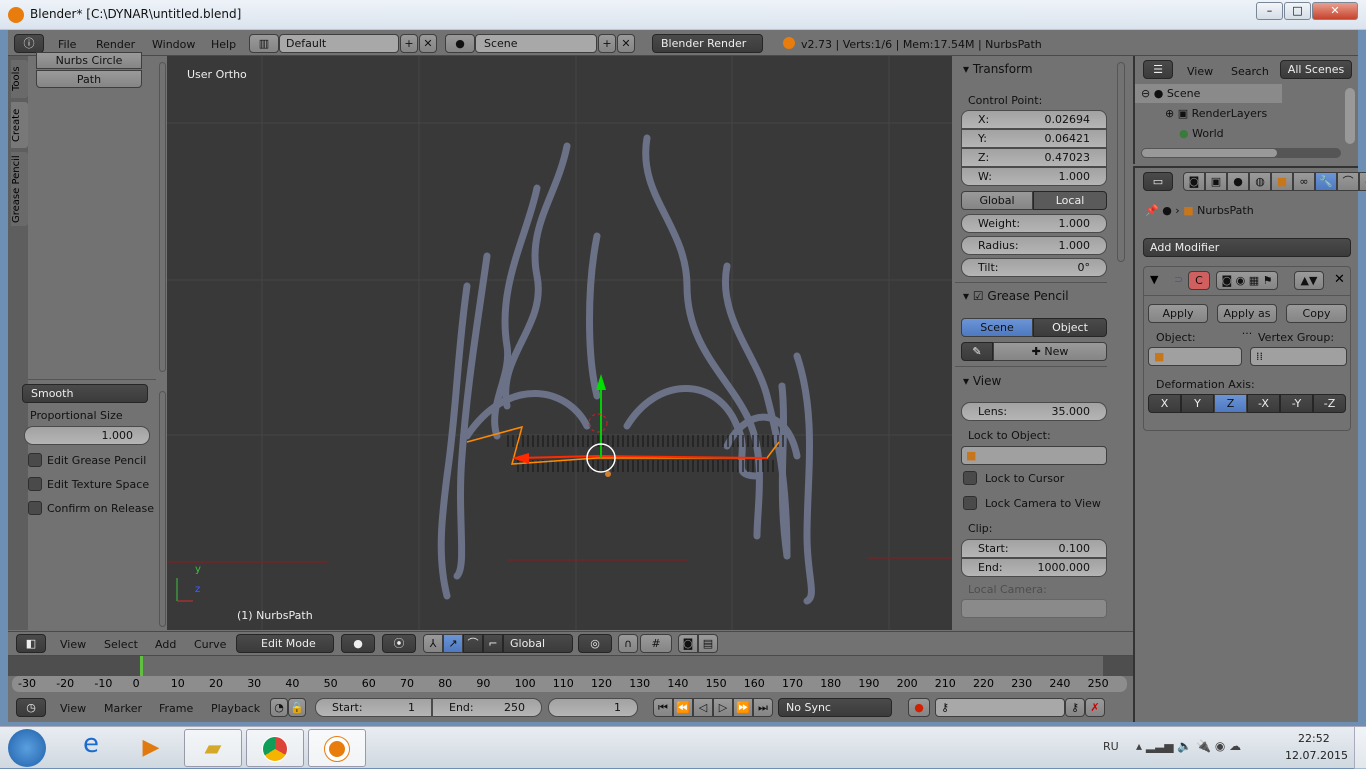 The image size is (1366, 769). What do you see at coordinates (373, 707) in the screenshot?
I see `start-frame-field: Start: 1` at bounding box center [373, 707].